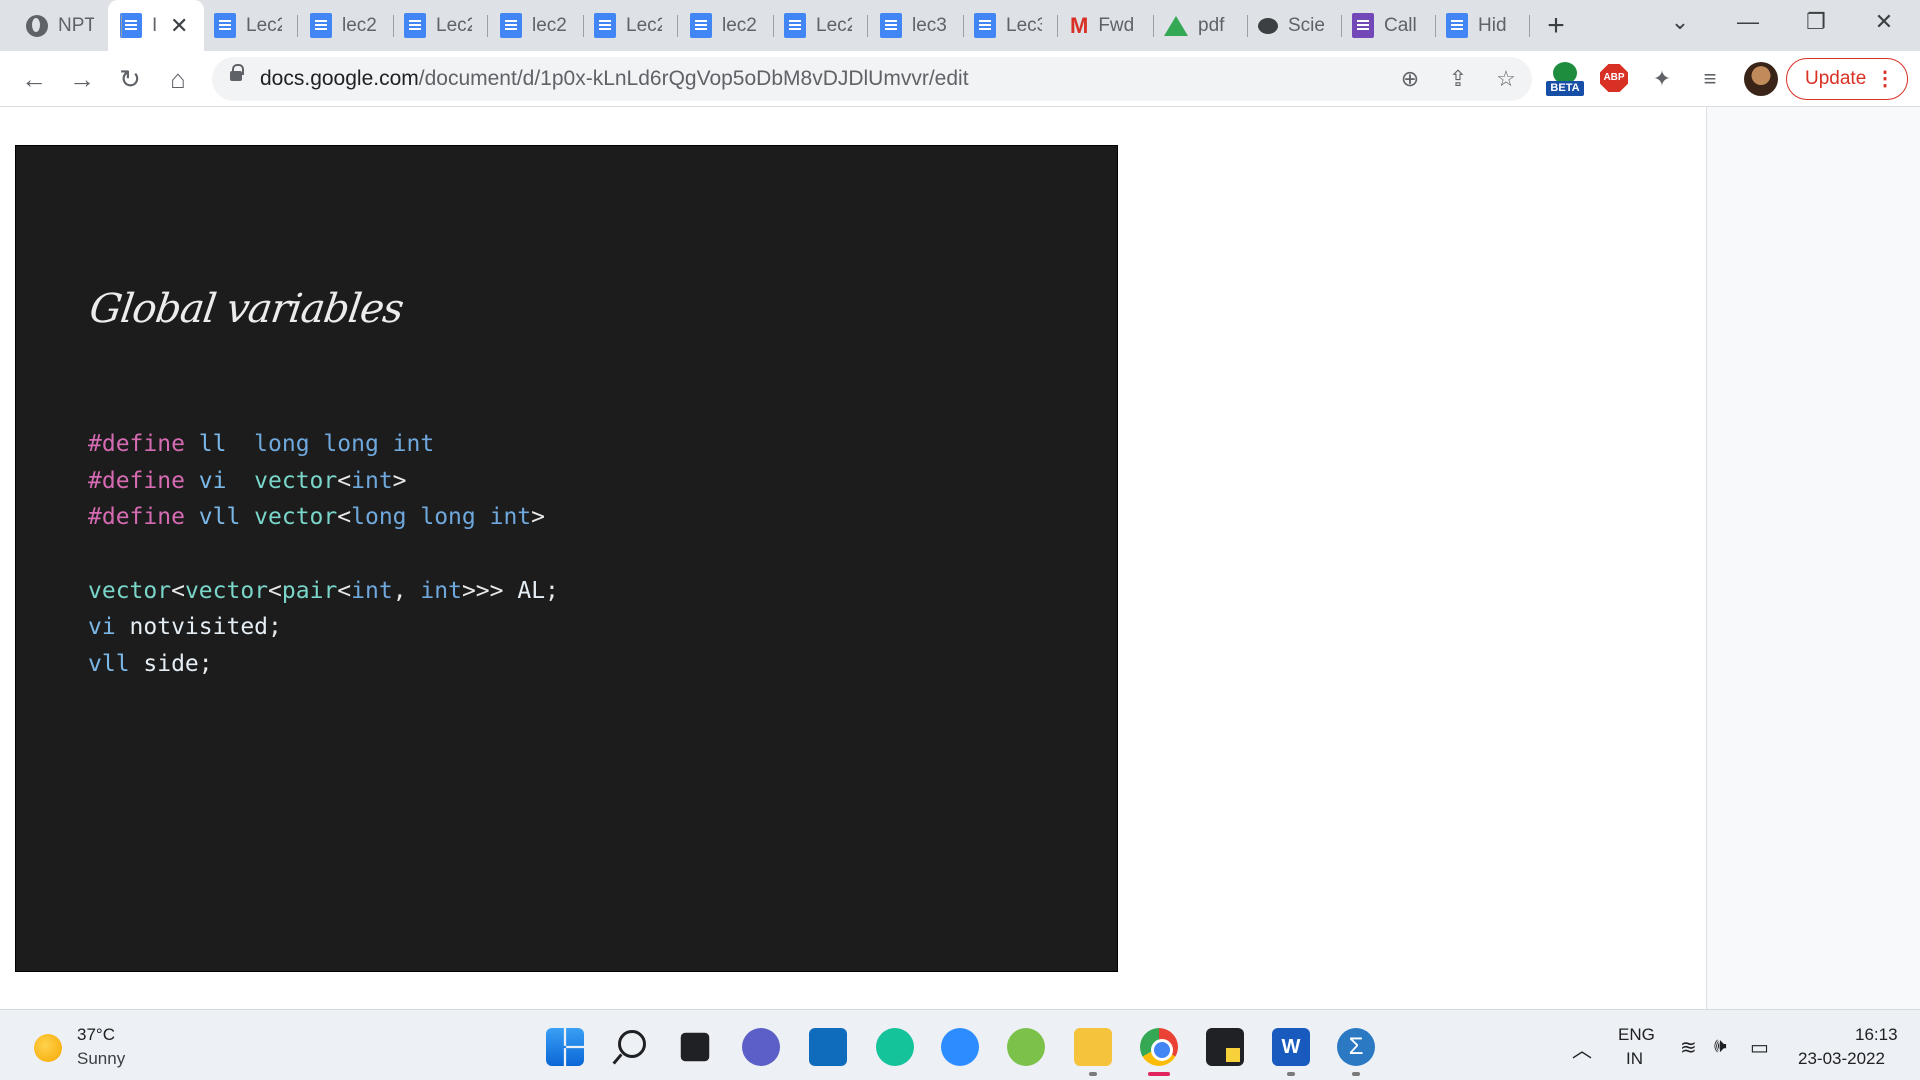 Image resolution: width=1920 pixels, height=1080 pixels. What do you see at coordinates (226, 517) in the screenshot?
I see `code-token: vll` at bounding box center [226, 517].